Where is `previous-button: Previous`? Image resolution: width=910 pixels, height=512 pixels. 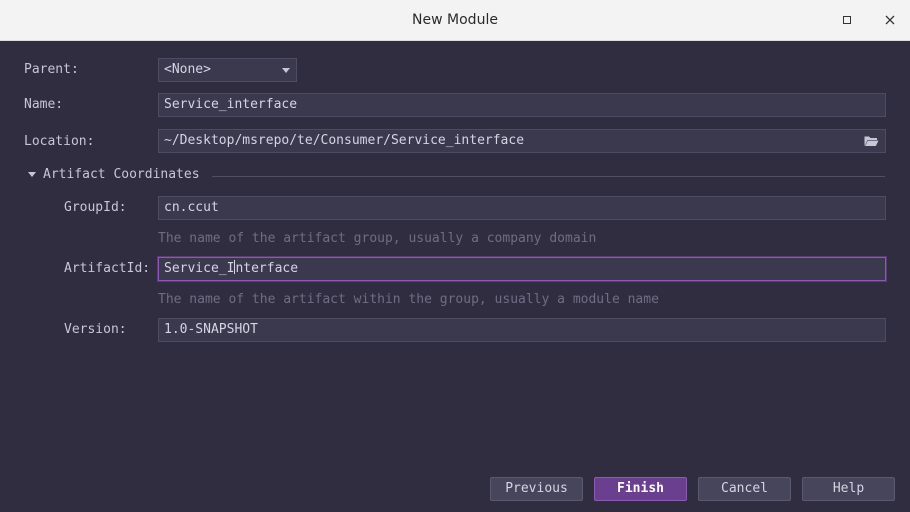
previous-button: Previous is located at coordinates (536, 489).